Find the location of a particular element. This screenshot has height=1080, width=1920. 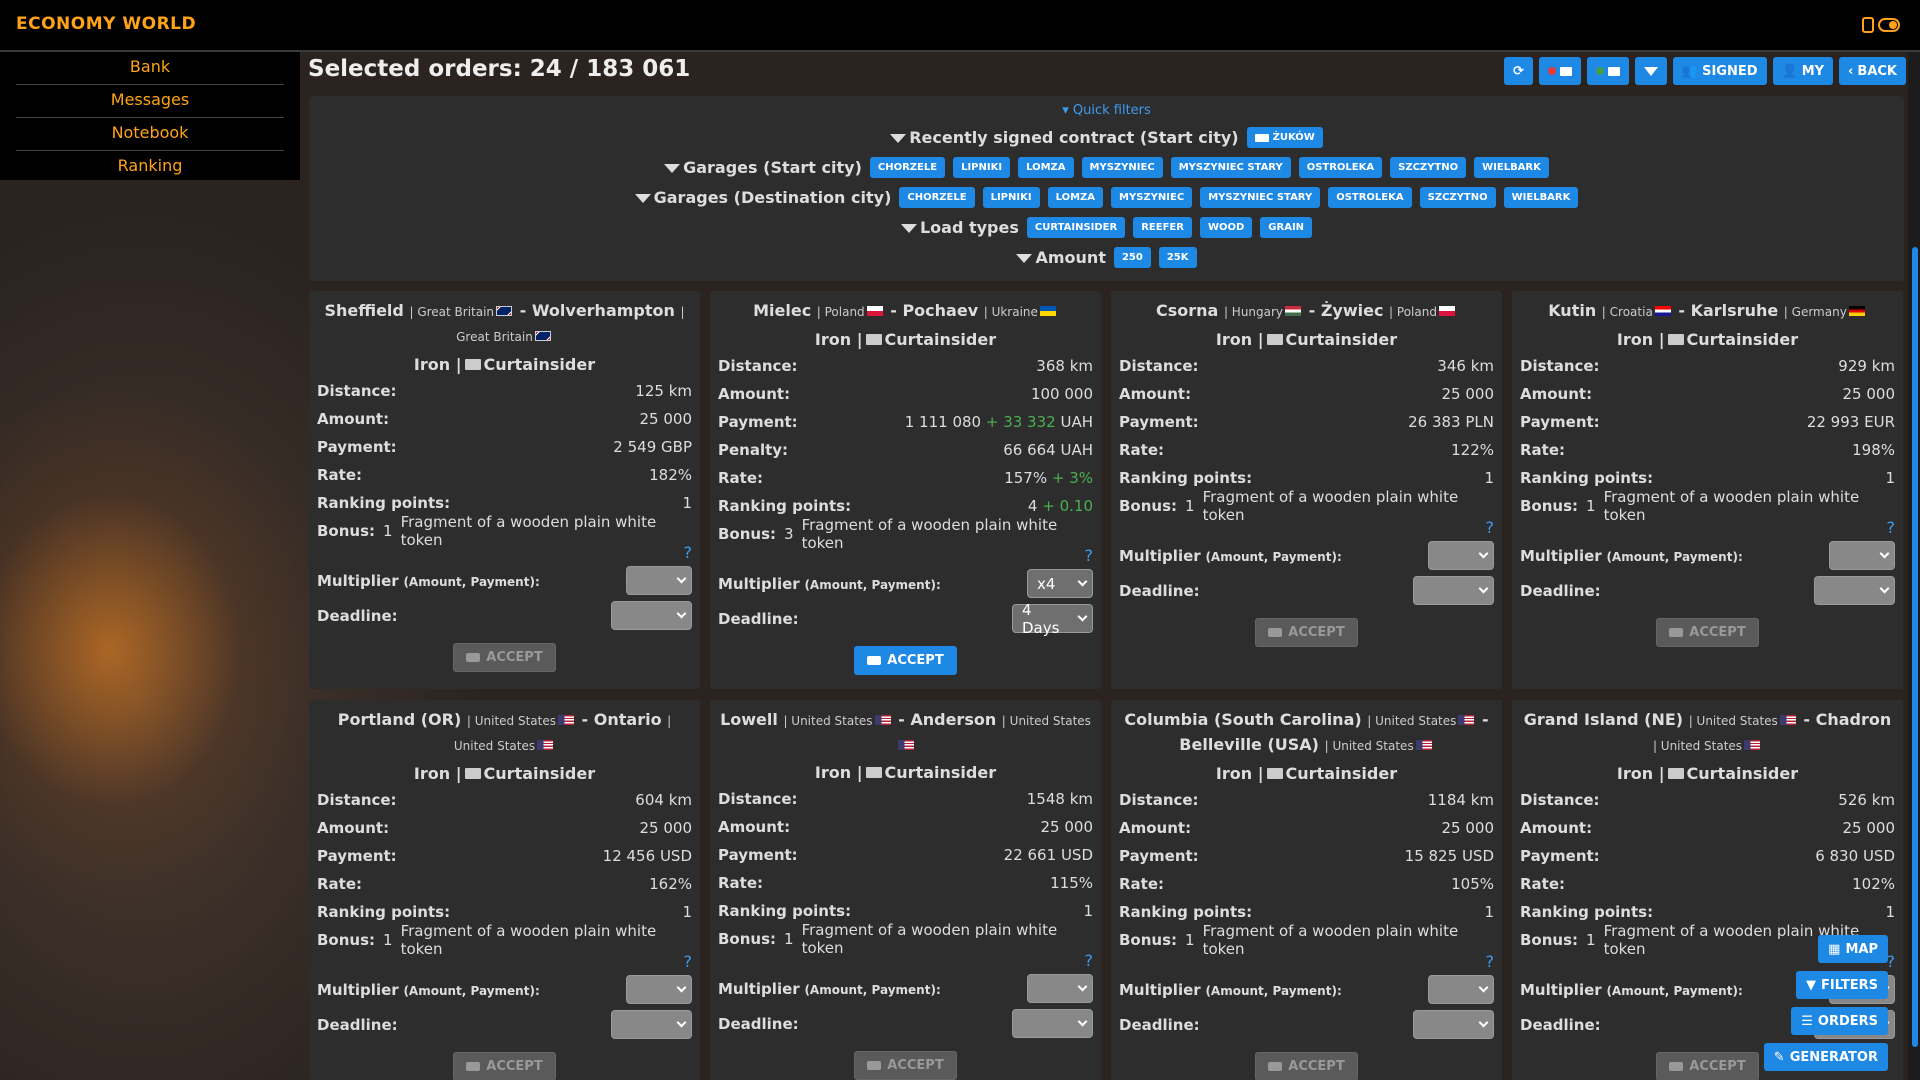

quick-filters-toggle: ▾ Quick filters is located at coordinates (1106, 110).